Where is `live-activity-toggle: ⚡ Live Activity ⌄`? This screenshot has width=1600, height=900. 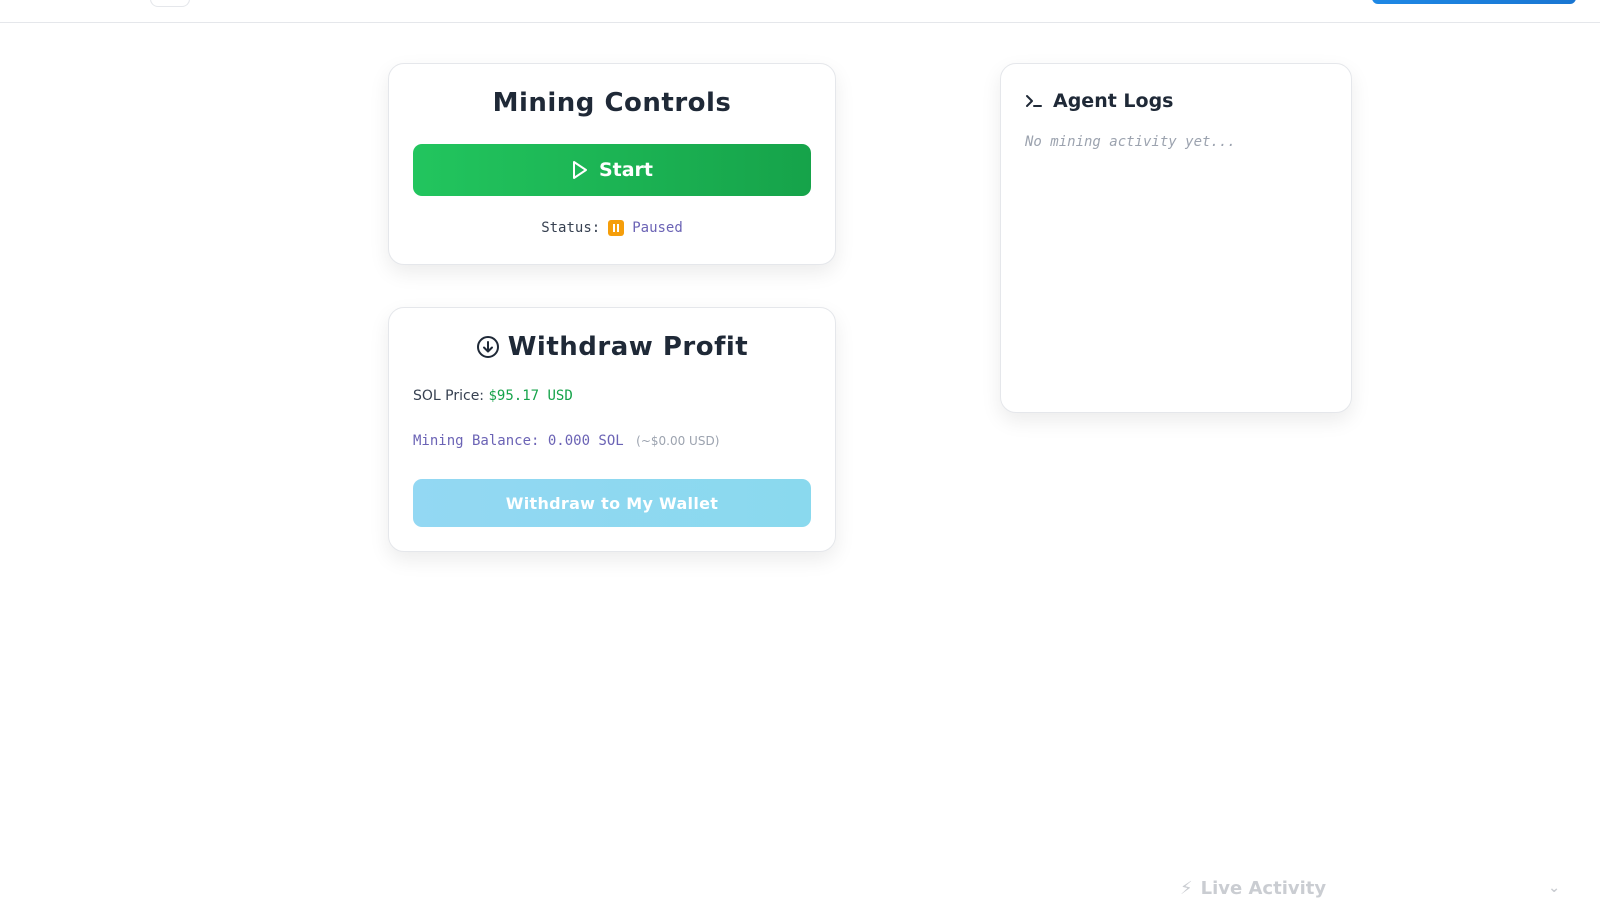 live-activity-toggle: ⚡ Live Activity ⌄ is located at coordinates (1370, 888).